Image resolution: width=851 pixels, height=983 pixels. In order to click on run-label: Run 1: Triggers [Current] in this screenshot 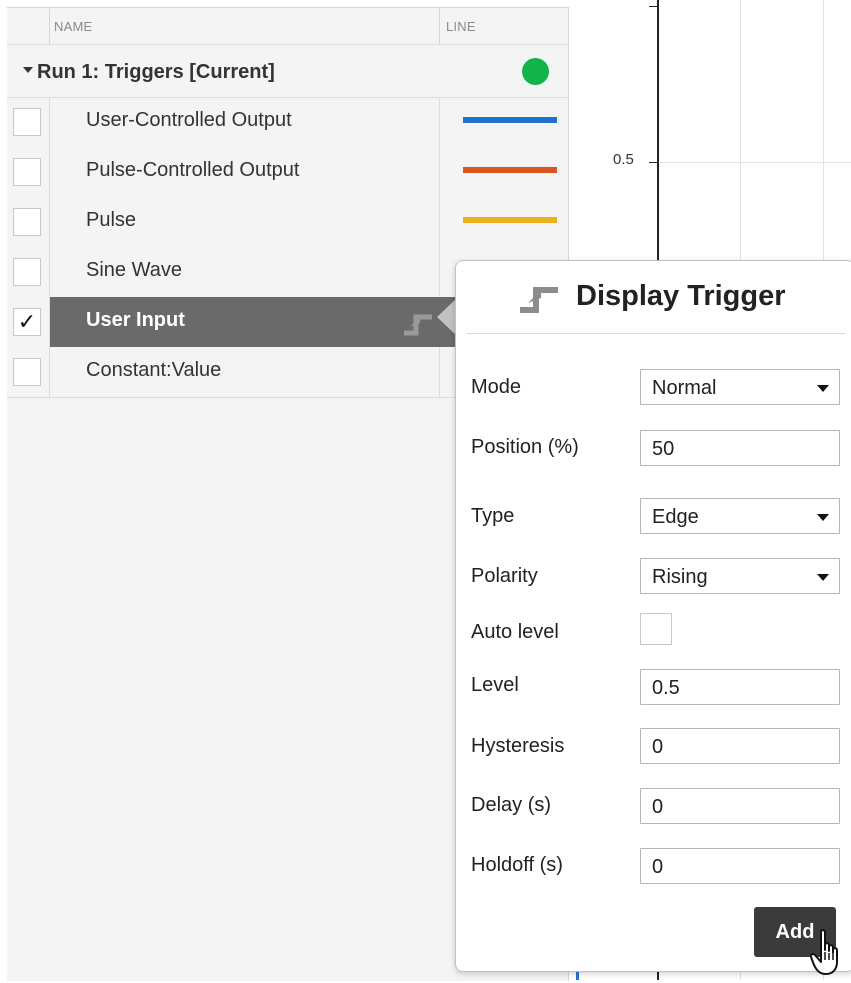, I will do `click(156, 72)`.